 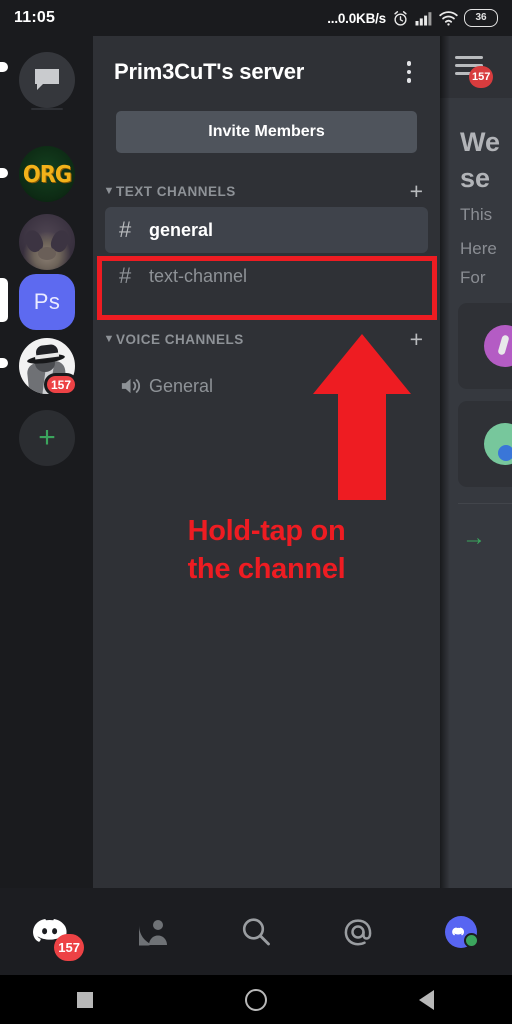 What do you see at coordinates (51, 931) in the screenshot?
I see `nav-item-home: 157` at bounding box center [51, 931].